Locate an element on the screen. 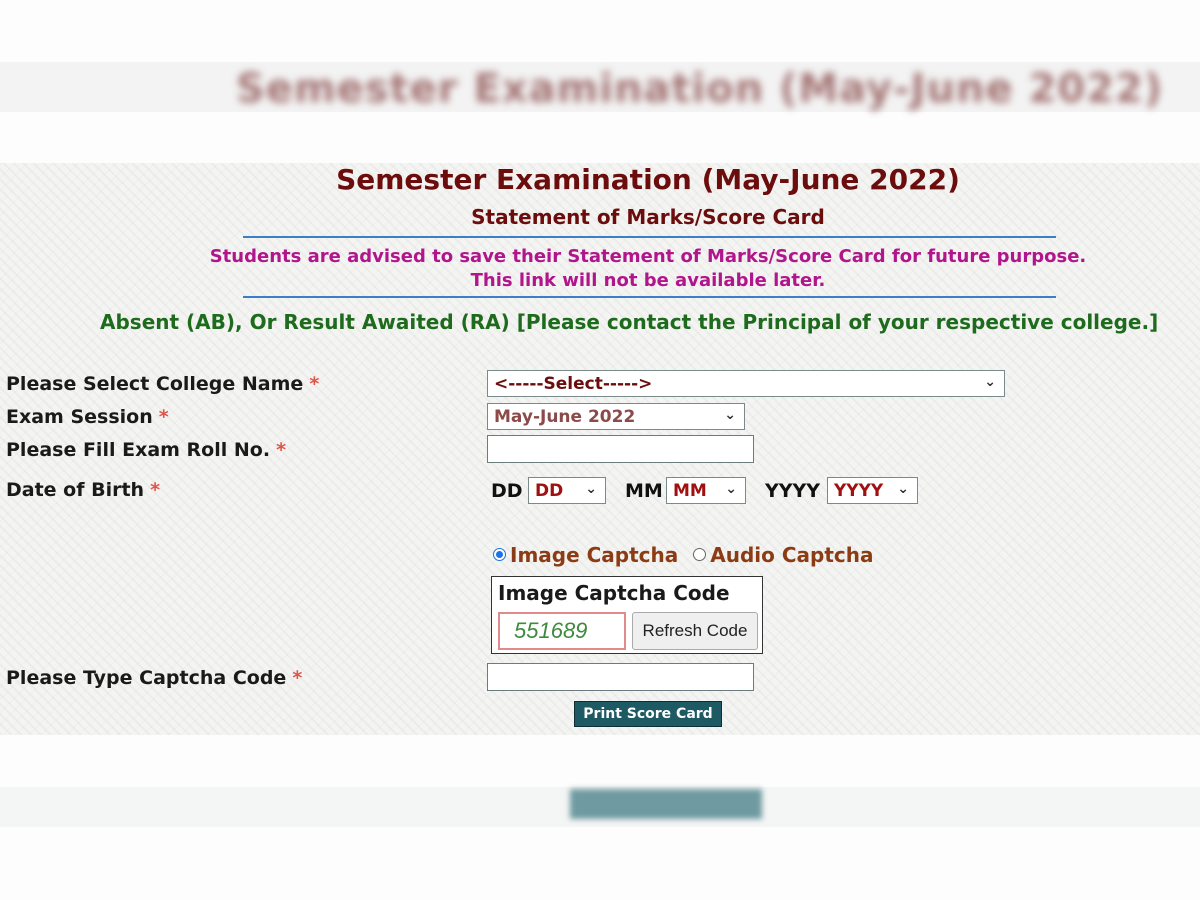  dob-year-label: YYYY is located at coordinates (793, 491).